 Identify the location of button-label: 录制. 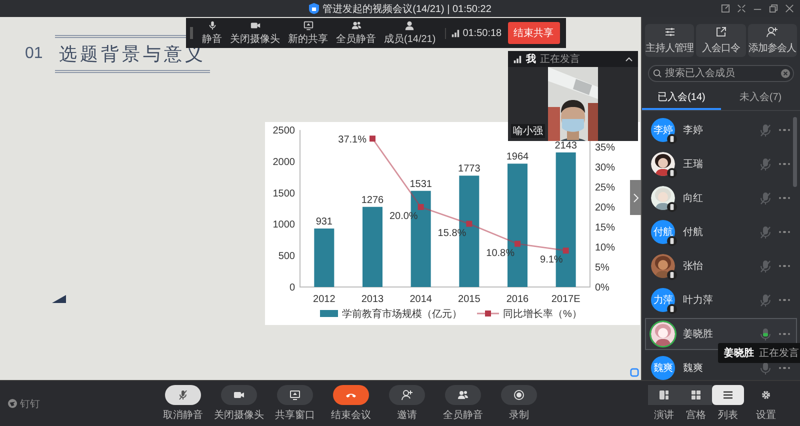
(519, 415).